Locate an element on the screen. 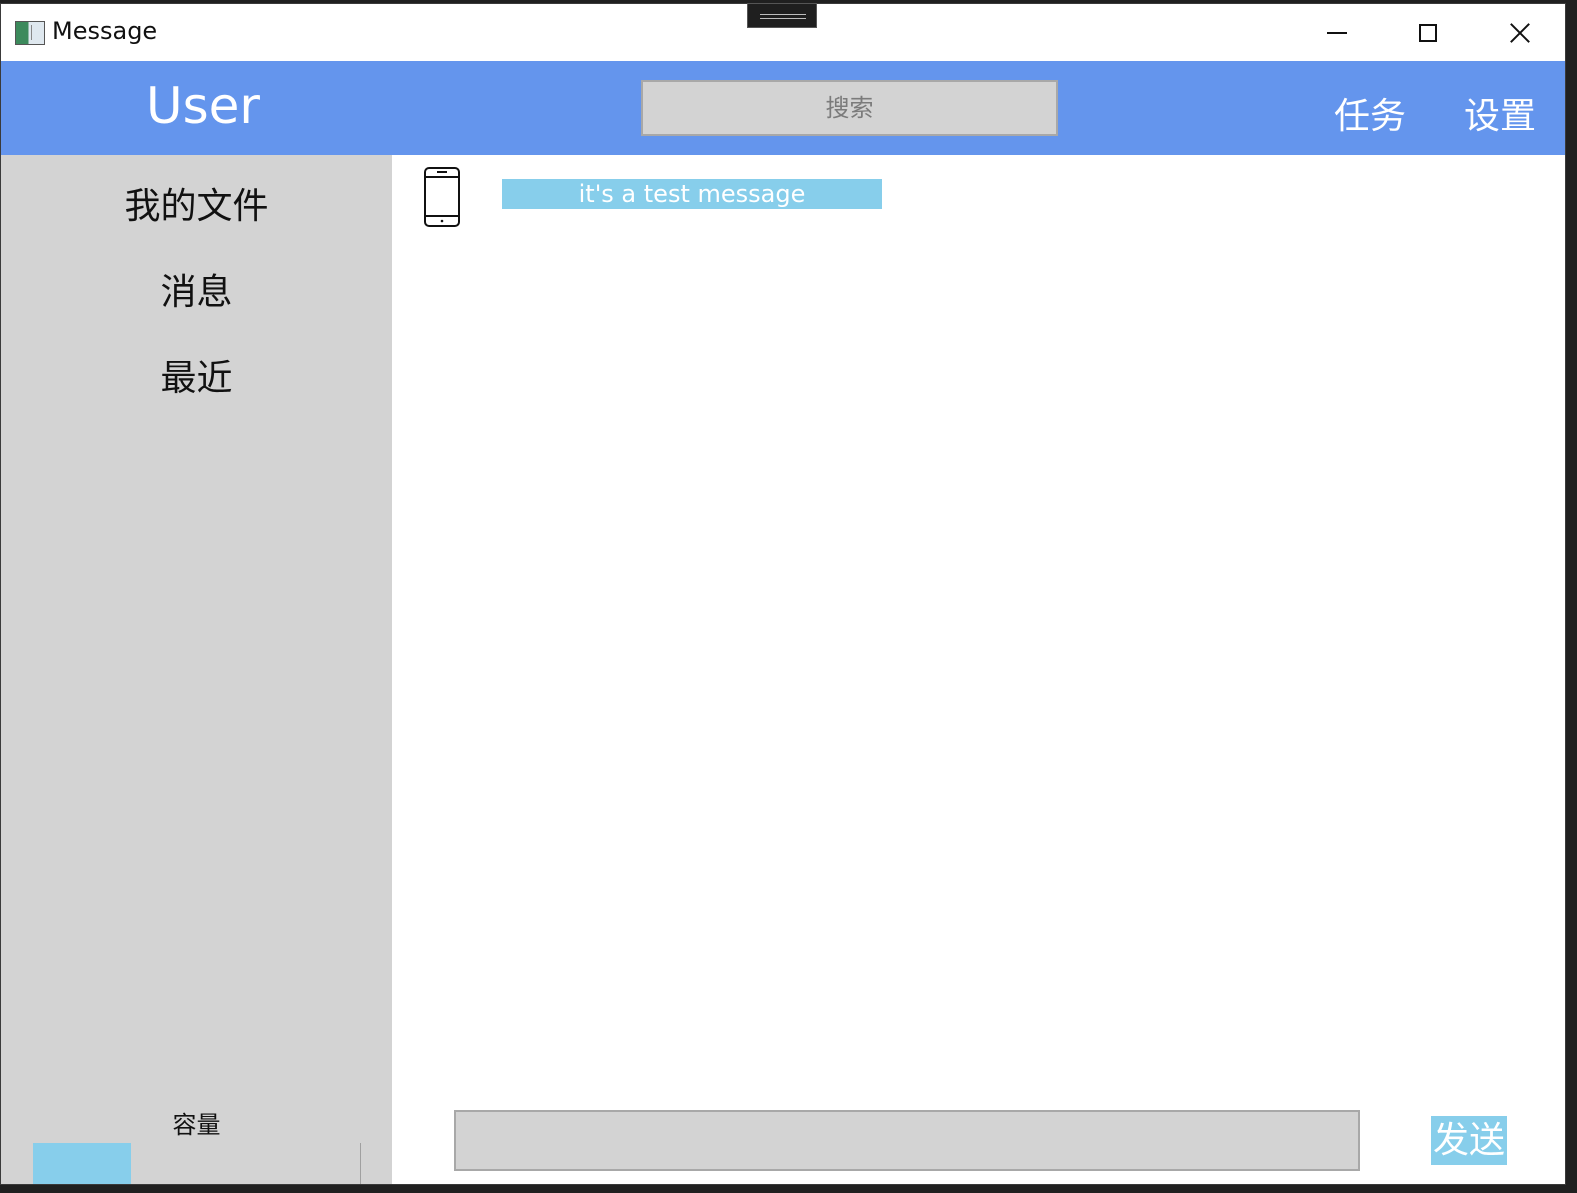  search-input is located at coordinates (849, 108).